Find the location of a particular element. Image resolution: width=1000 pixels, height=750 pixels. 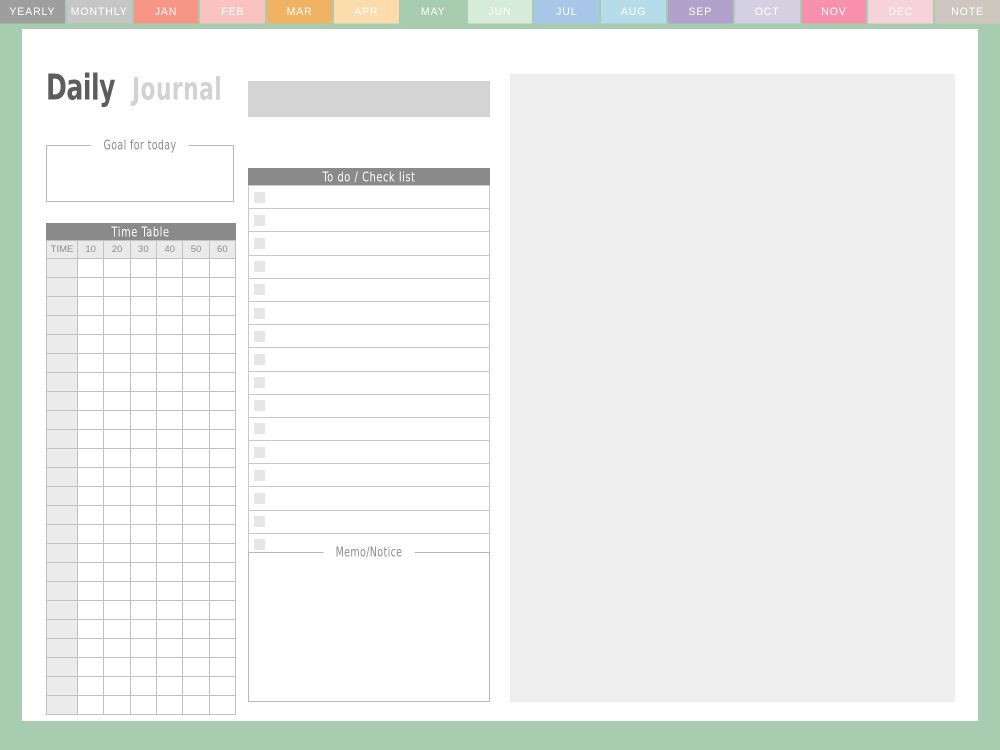

tab-mar: MAR is located at coordinates (299, 12).